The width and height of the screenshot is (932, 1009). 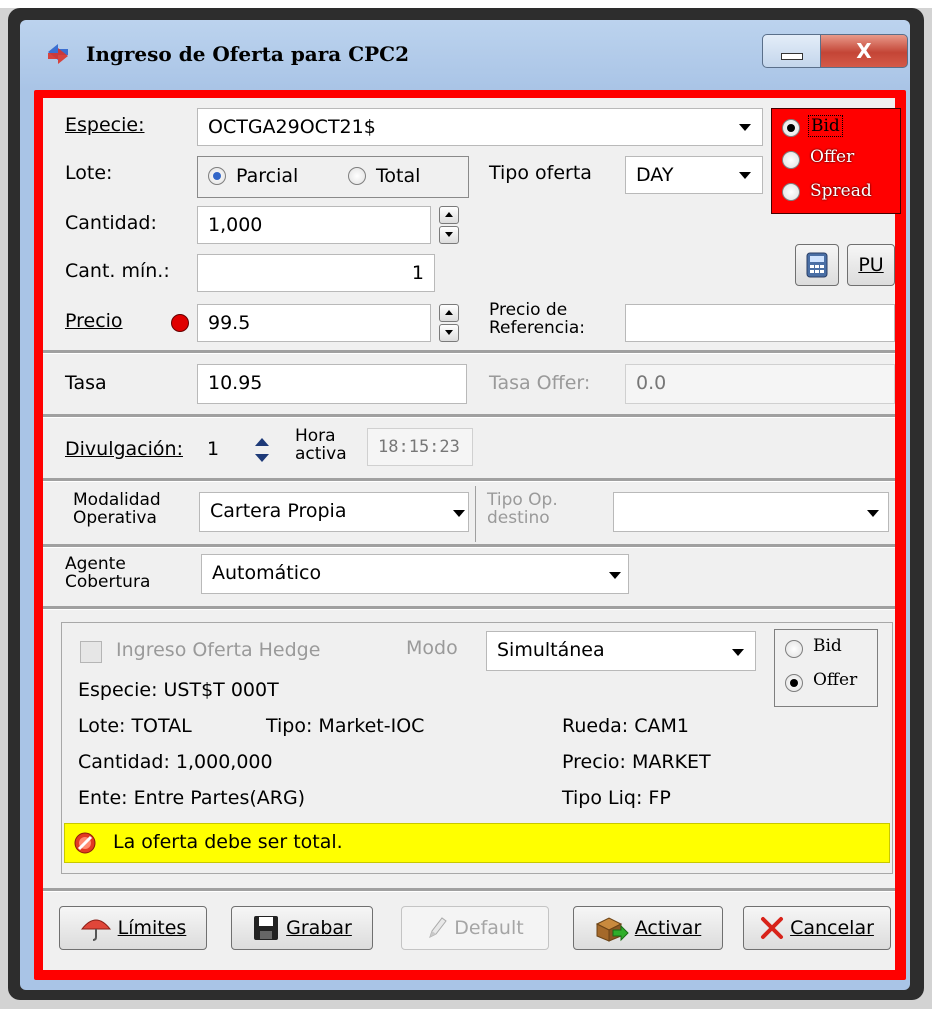 What do you see at coordinates (760, 323) in the screenshot?
I see `precio-referencia-input` at bounding box center [760, 323].